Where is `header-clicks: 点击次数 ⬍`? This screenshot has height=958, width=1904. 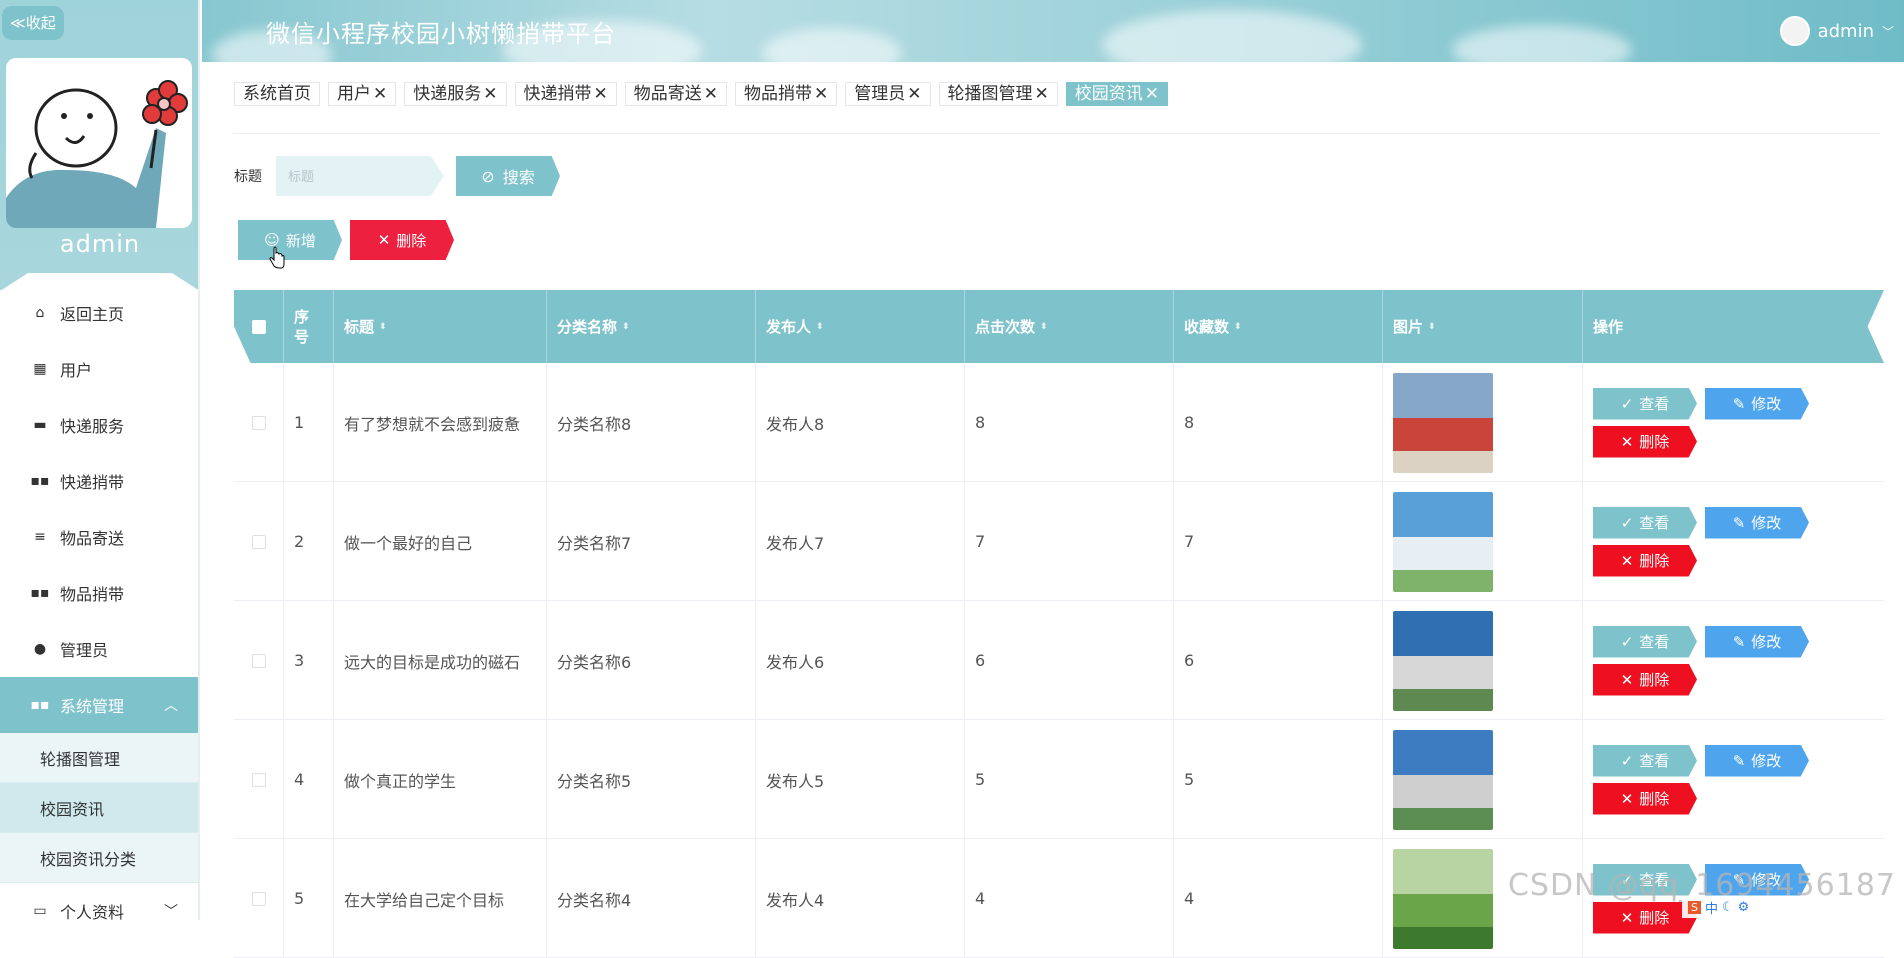 header-clicks: 点击次数 ⬍ is located at coordinates (1069, 326).